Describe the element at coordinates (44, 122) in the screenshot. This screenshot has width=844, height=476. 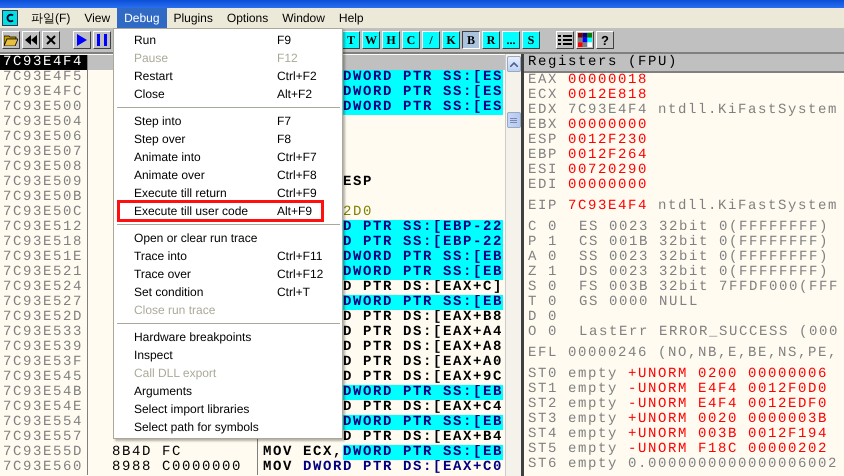
I see `address-cell: 7C93E504` at that location.